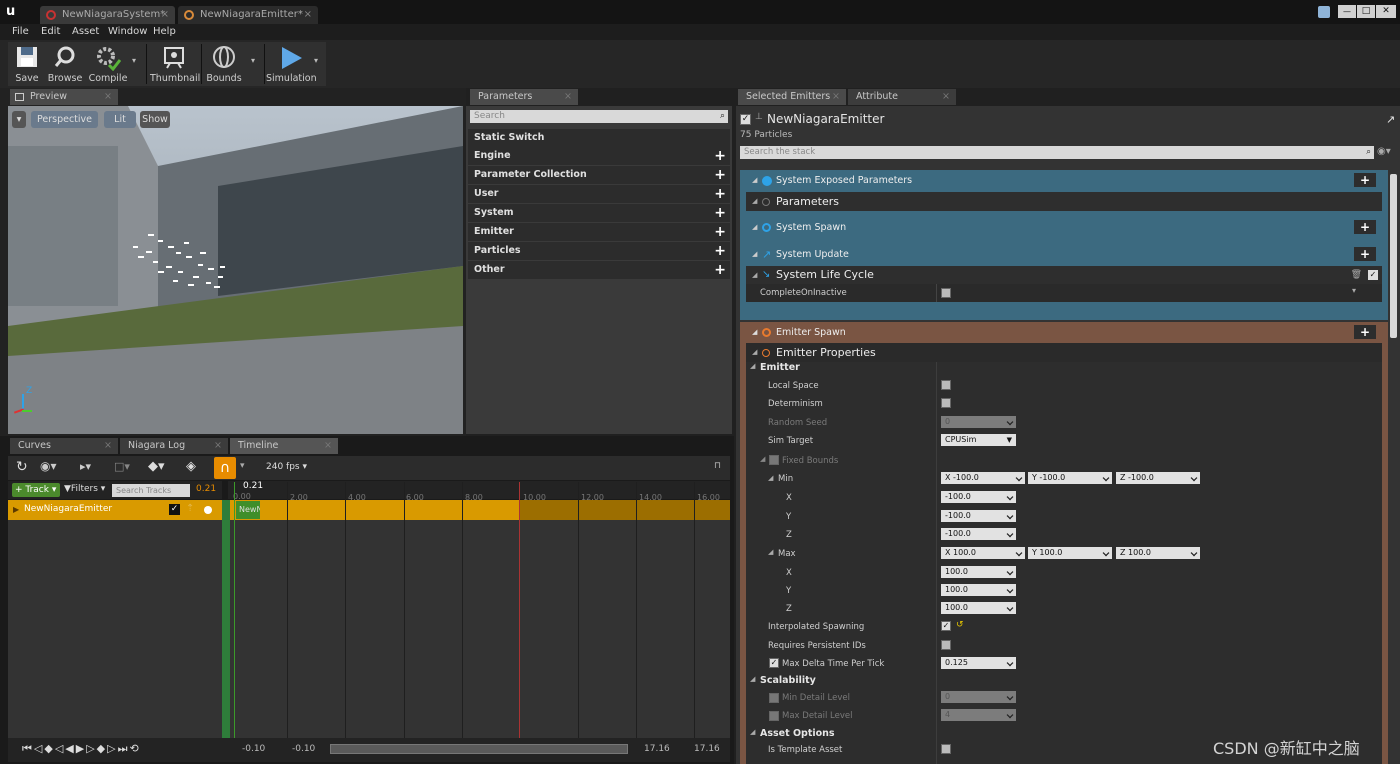 The image size is (1400, 764). I want to click on play-mode-icon: ▸▾, so click(85, 466).